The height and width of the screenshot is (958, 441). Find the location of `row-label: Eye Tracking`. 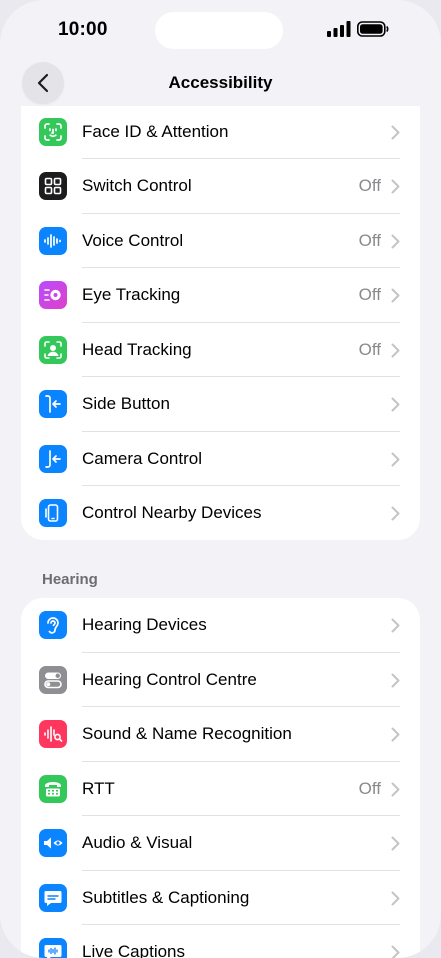

row-label: Eye Tracking is located at coordinates (131, 294).